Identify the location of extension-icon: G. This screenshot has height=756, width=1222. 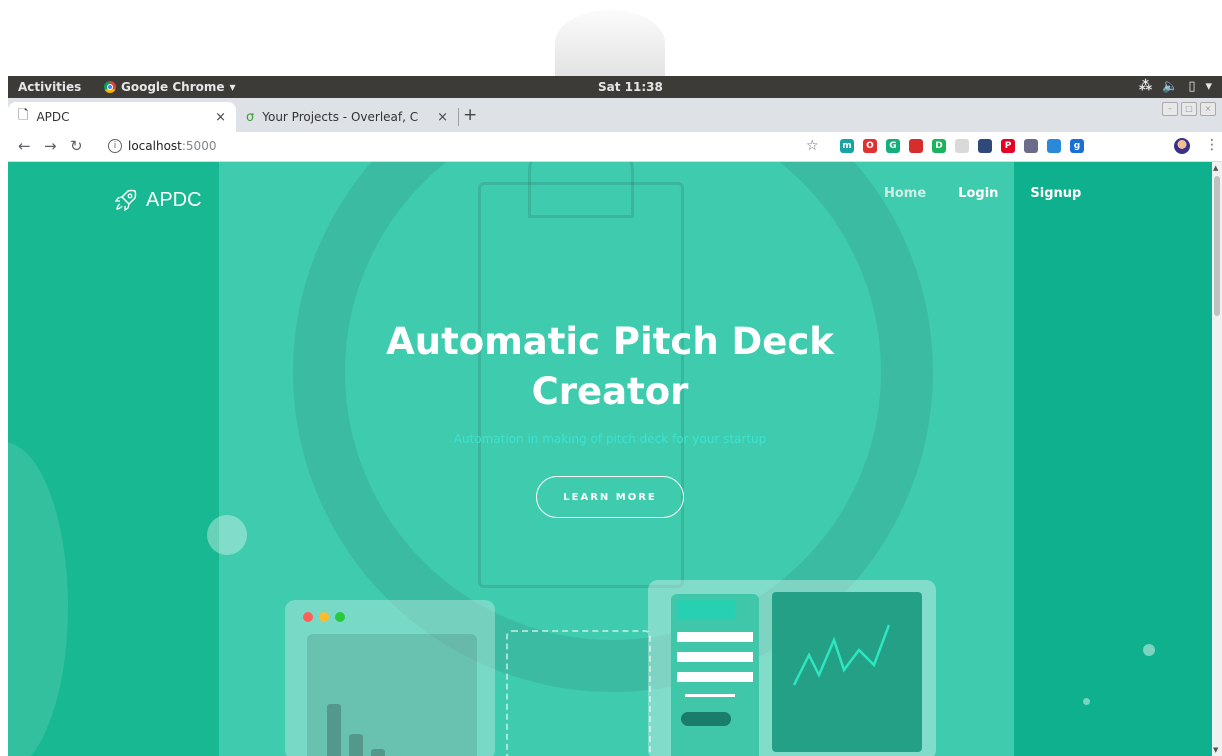
(893, 146).